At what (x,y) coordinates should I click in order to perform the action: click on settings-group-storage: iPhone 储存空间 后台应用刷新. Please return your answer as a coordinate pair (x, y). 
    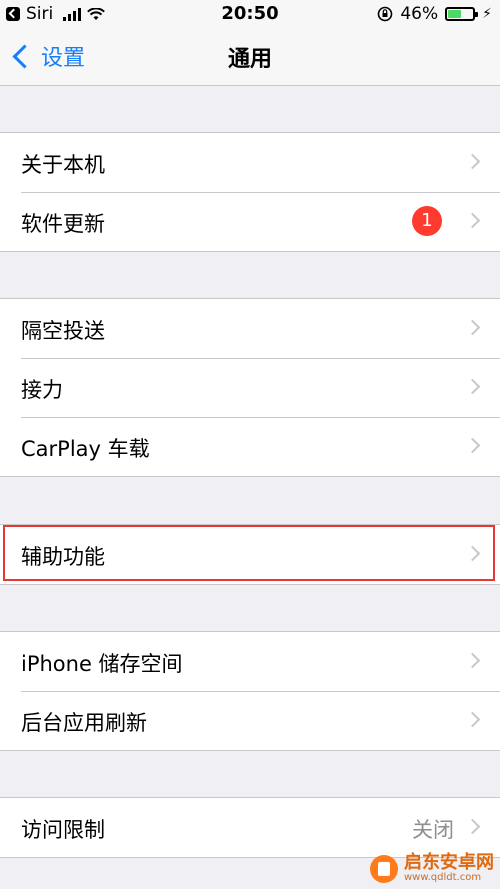
    Looking at the image, I should click on (250, 691).